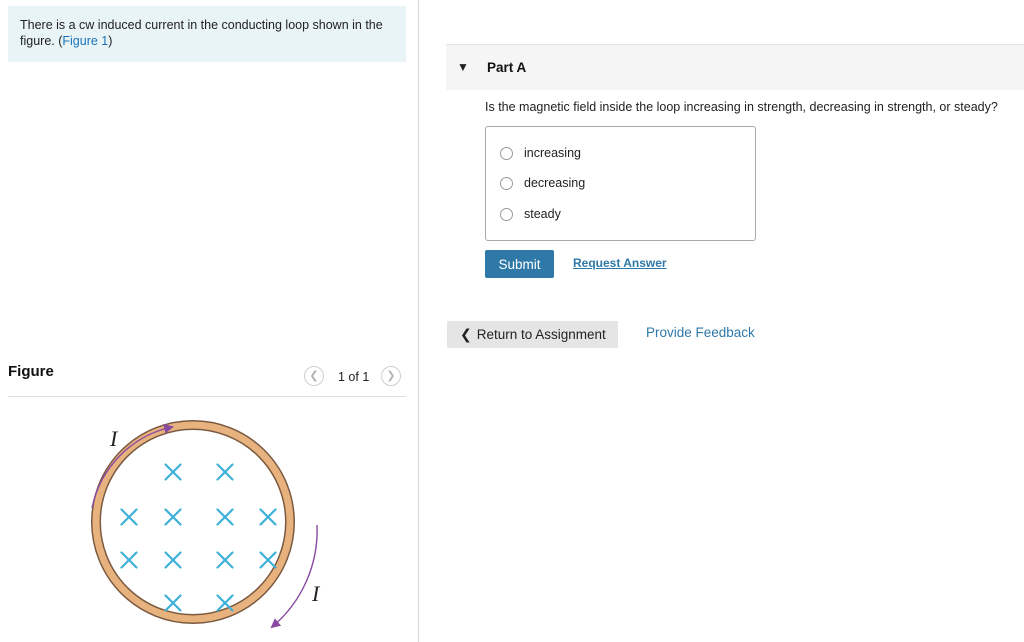 The height and width of the screenshot is (642, 1024). I want to click on figure-title: Figure, so click(31, 371).